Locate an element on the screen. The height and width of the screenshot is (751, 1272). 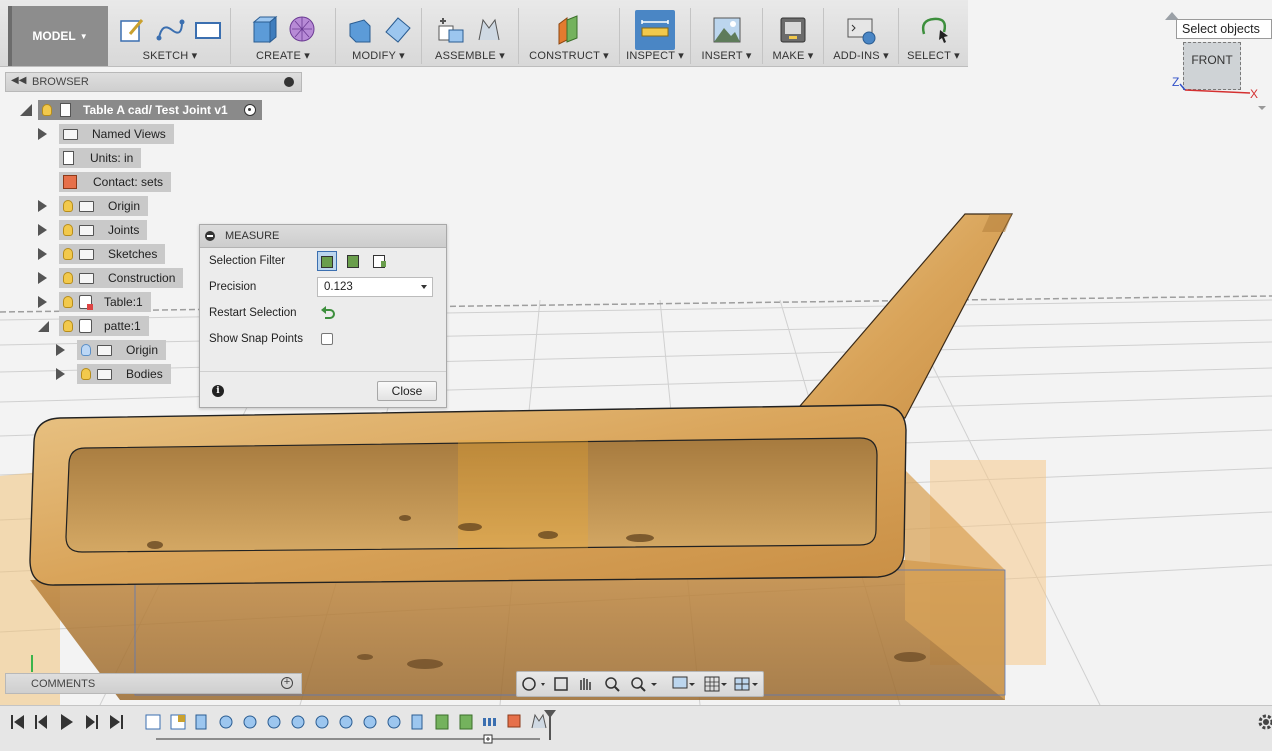
form-icon is located at coordinates (302, 30).